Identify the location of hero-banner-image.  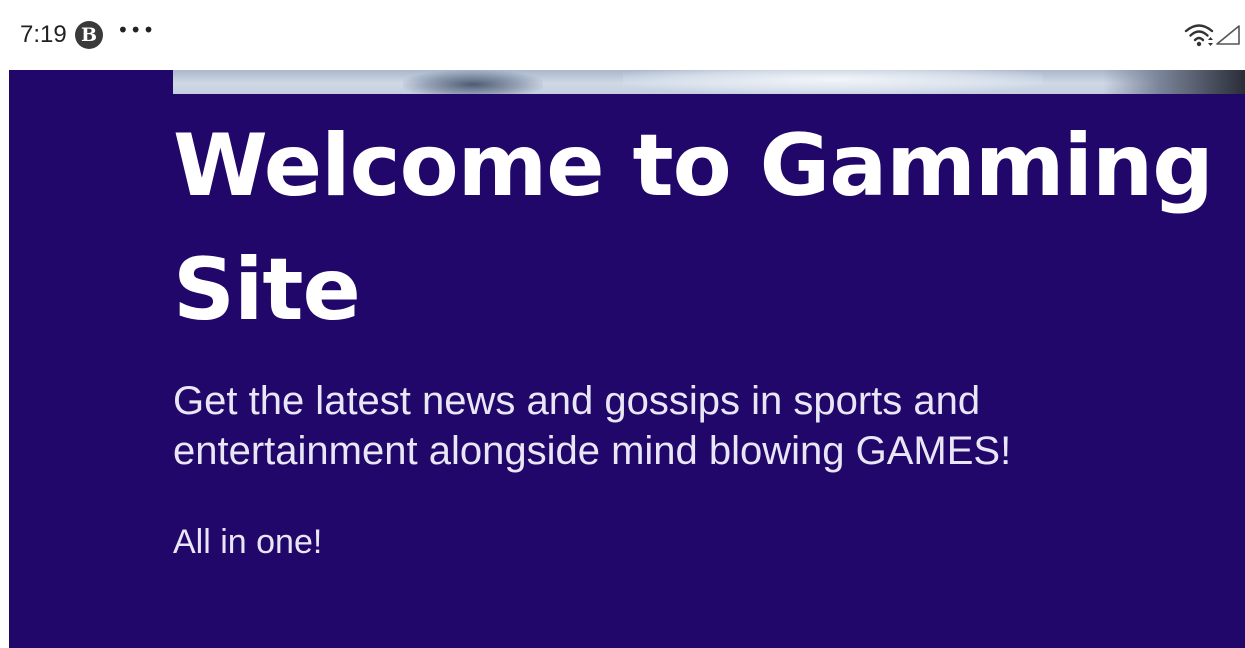
(709, 82).